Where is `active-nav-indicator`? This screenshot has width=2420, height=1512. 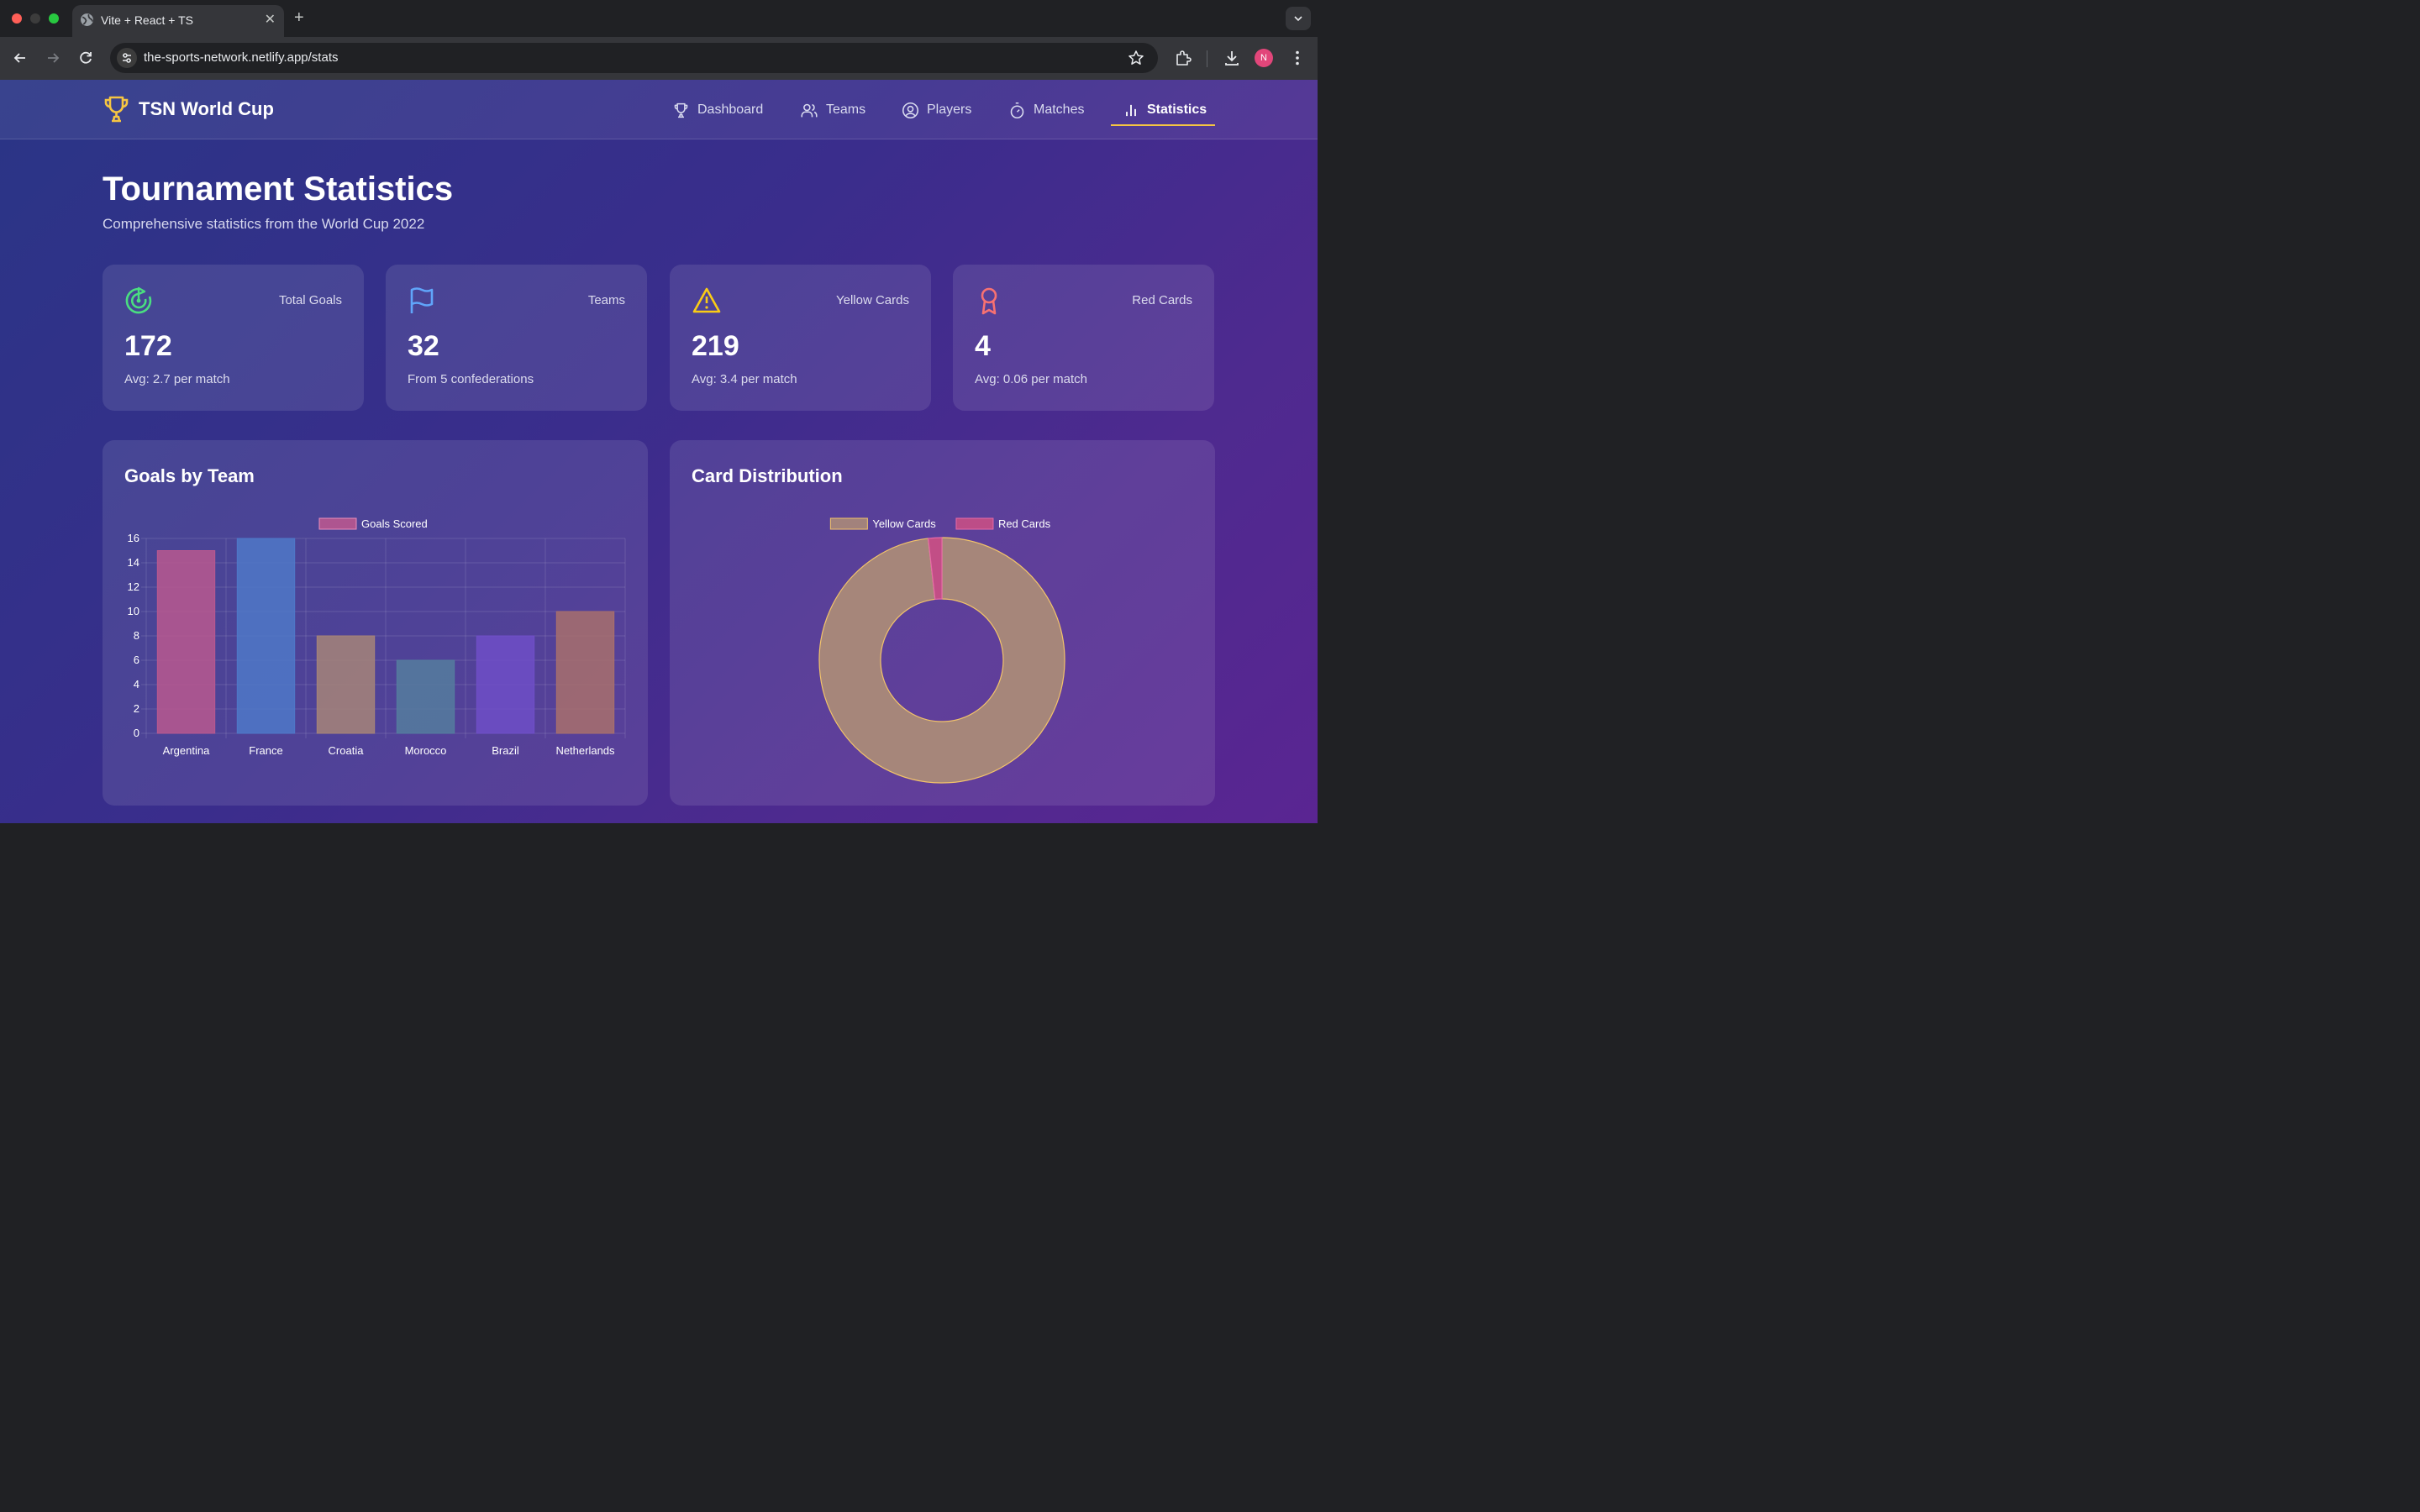 active-nav-indicator is located at coordinates (1163, 125).